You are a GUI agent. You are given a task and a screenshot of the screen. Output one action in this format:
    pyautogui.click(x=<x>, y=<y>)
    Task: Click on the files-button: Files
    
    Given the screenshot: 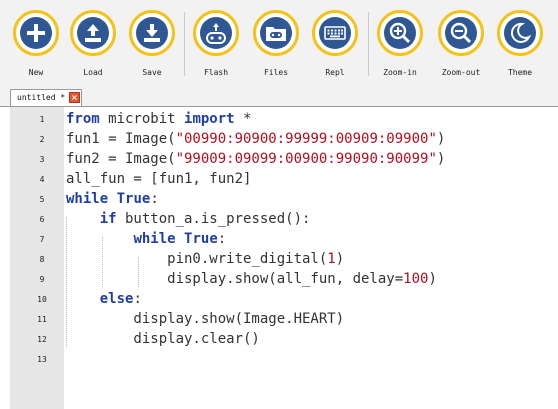 What is the action you would take?
    pyautogui.click(x=279, y=46)
    